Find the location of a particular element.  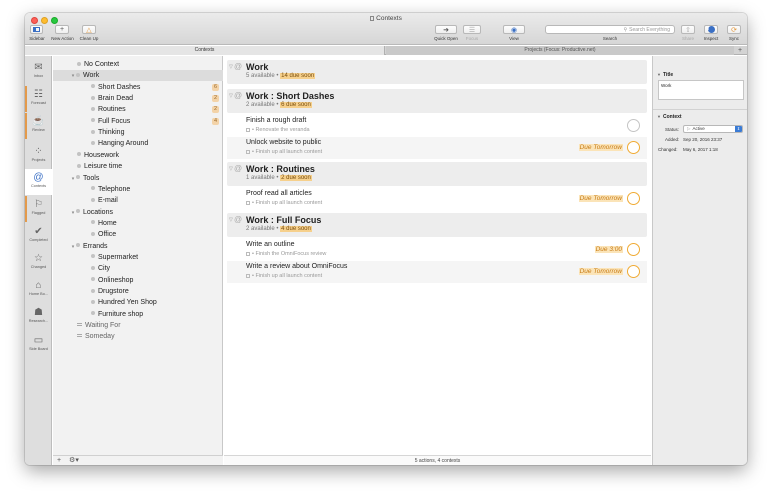

due-soon-badge: 2 due soon is located at coordinates (296, 178).